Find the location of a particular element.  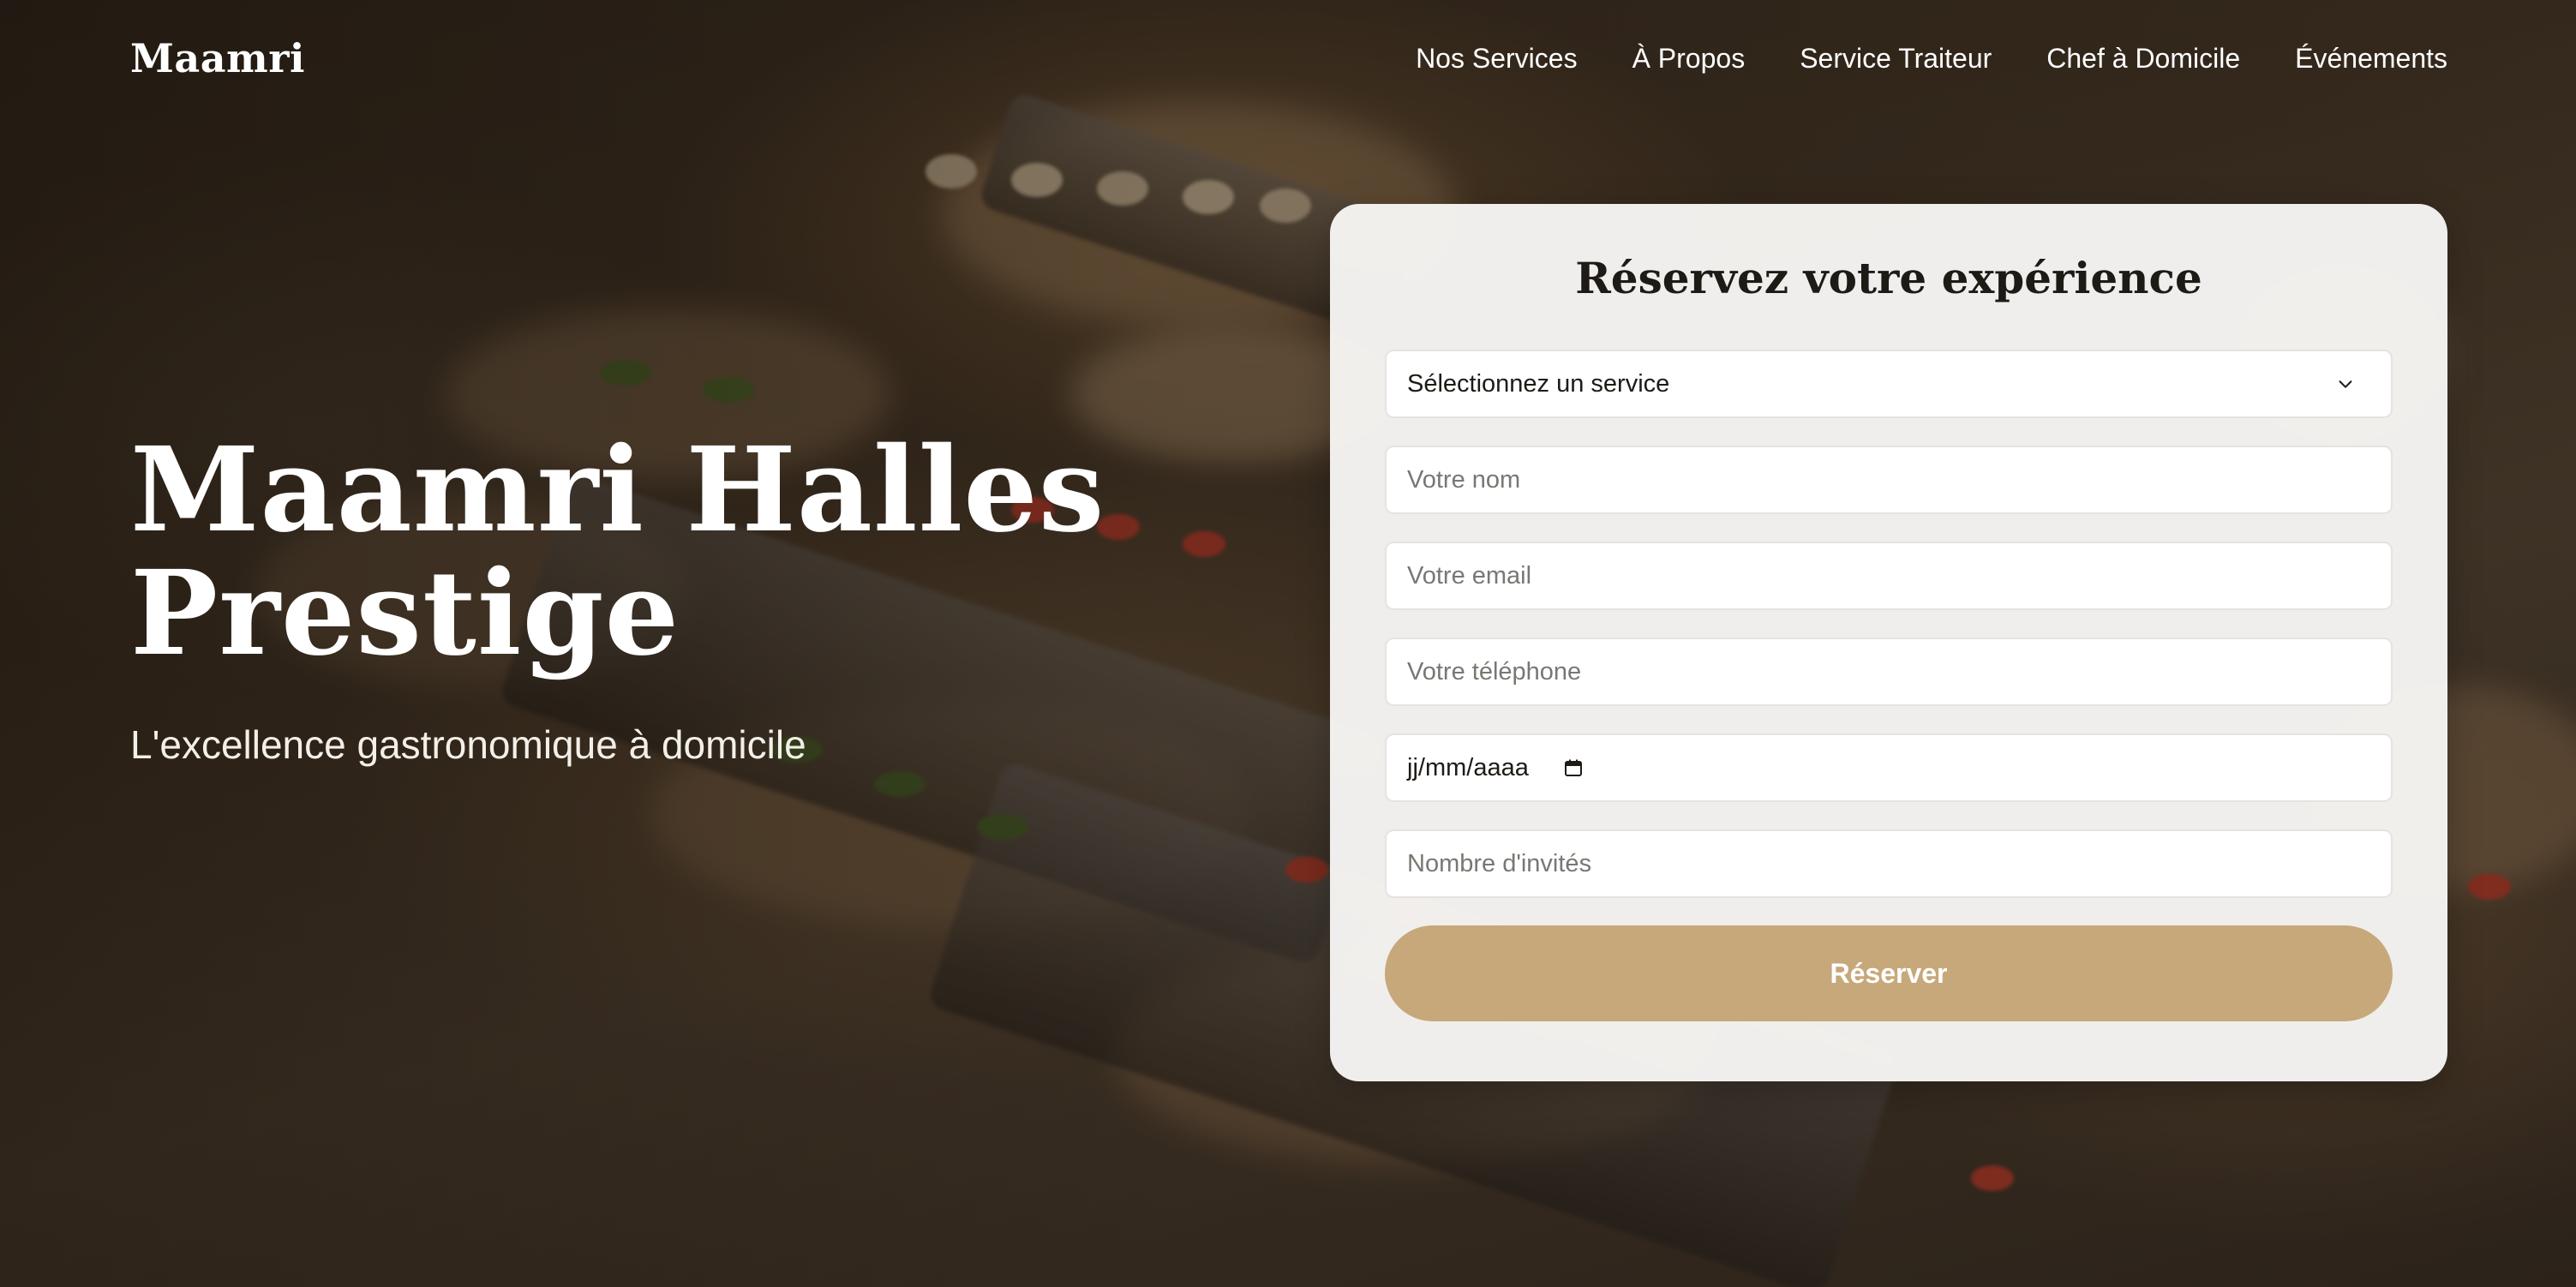

nav-link-a-propos: À Propos is located at coordinates (1689, 59).